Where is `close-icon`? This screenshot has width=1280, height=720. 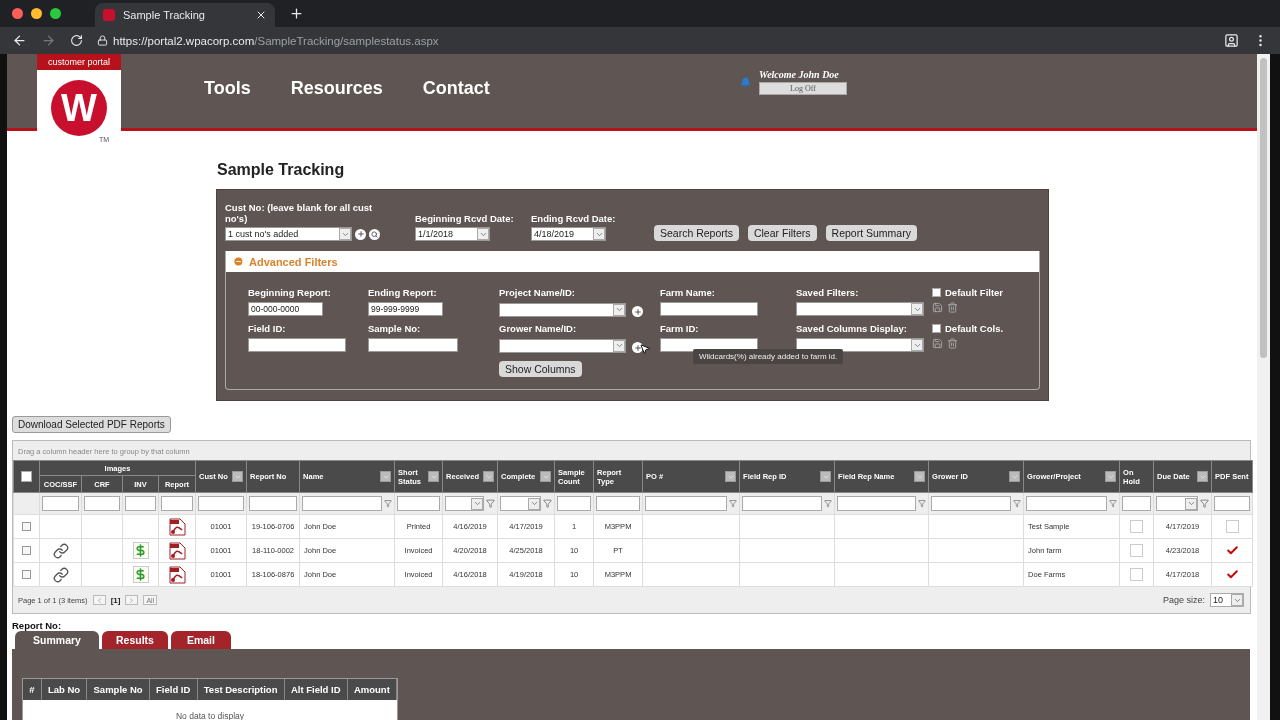 close-icon is located at coordinates (261, 15).